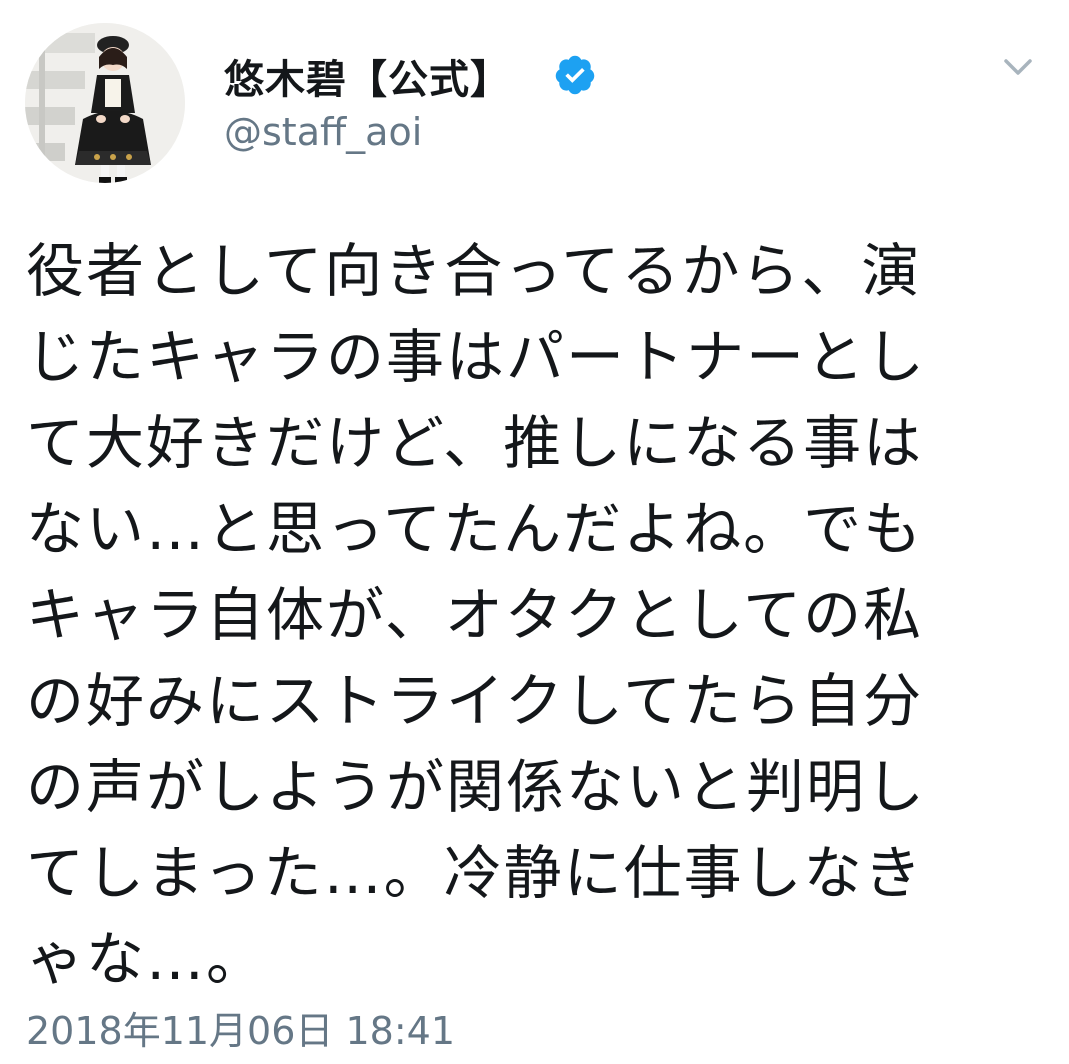 This screenshot has height=1064, width=1069. I want to click on avatar-photo, so click(105, 103).